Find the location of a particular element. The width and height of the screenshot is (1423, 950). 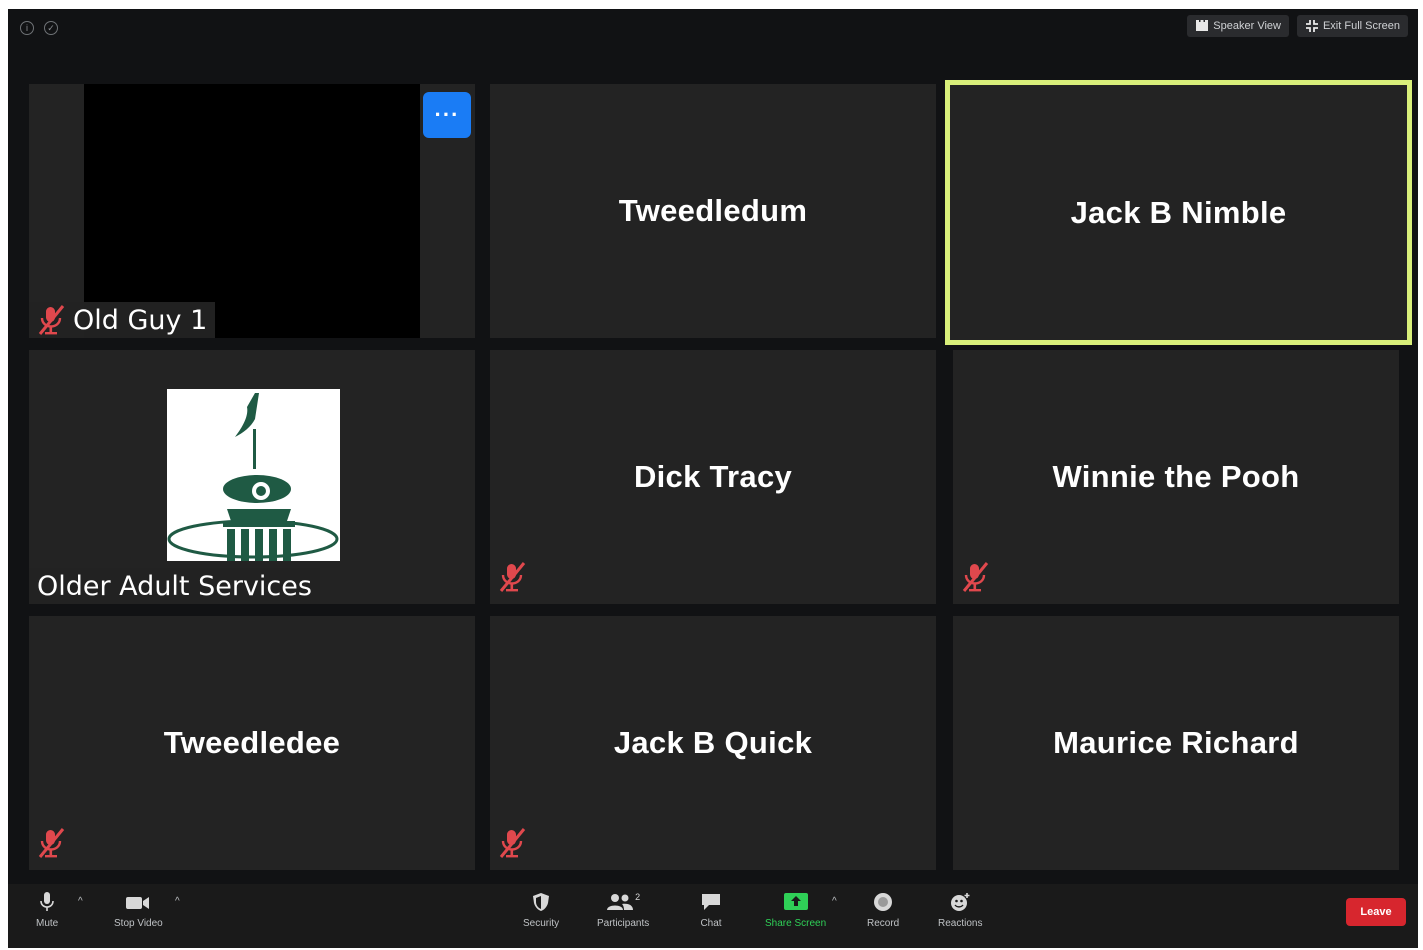

video-camera-icon is located at coordinates (138, 903).